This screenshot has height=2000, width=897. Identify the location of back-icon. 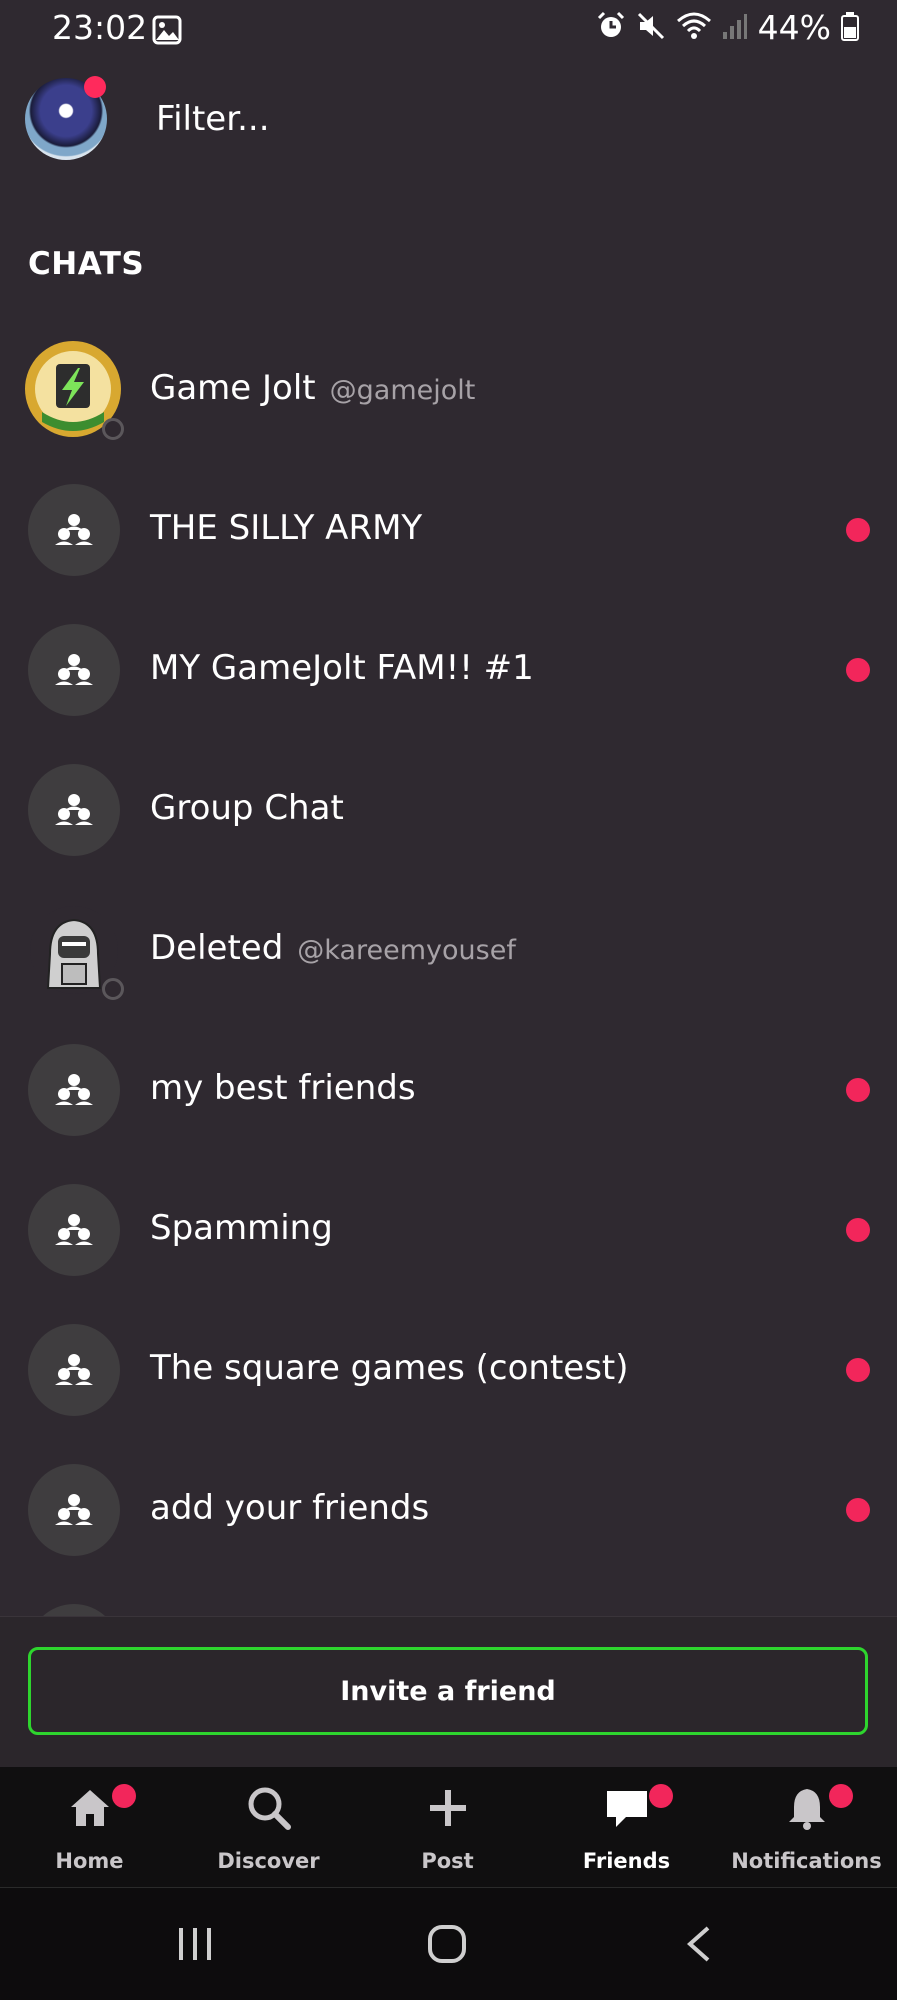
(698, 1944).